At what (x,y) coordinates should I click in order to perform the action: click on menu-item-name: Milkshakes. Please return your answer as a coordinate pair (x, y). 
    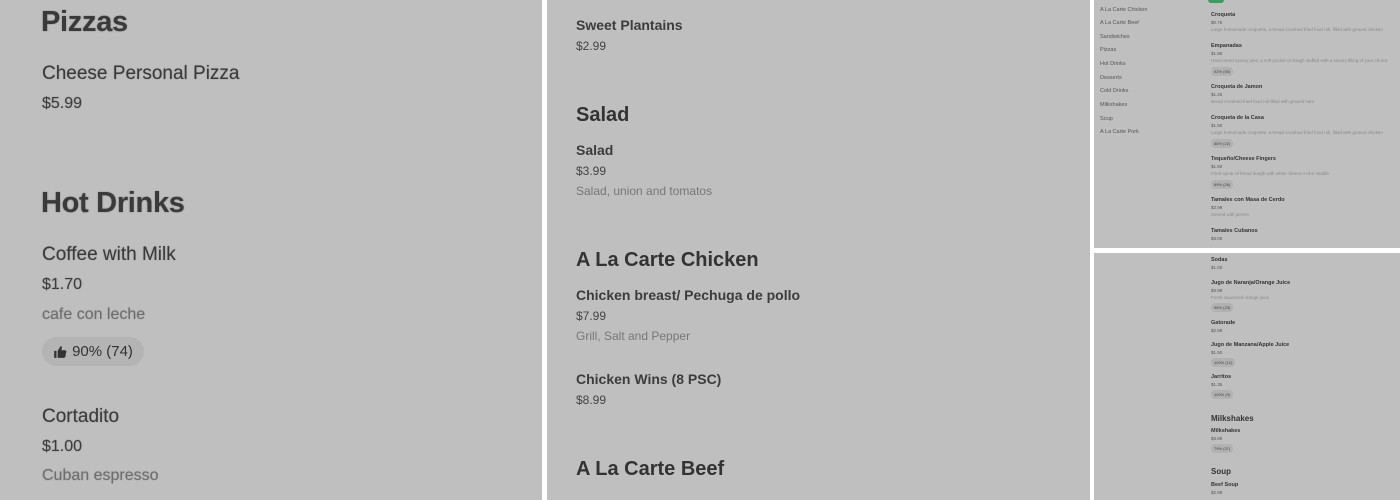
    Looking at the image, I should click on (1225, 431).